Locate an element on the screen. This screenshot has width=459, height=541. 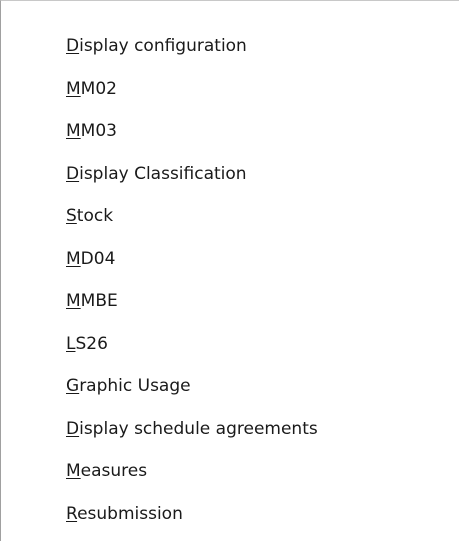
menu-item-label: M03 is located at coordinates (98, 131).